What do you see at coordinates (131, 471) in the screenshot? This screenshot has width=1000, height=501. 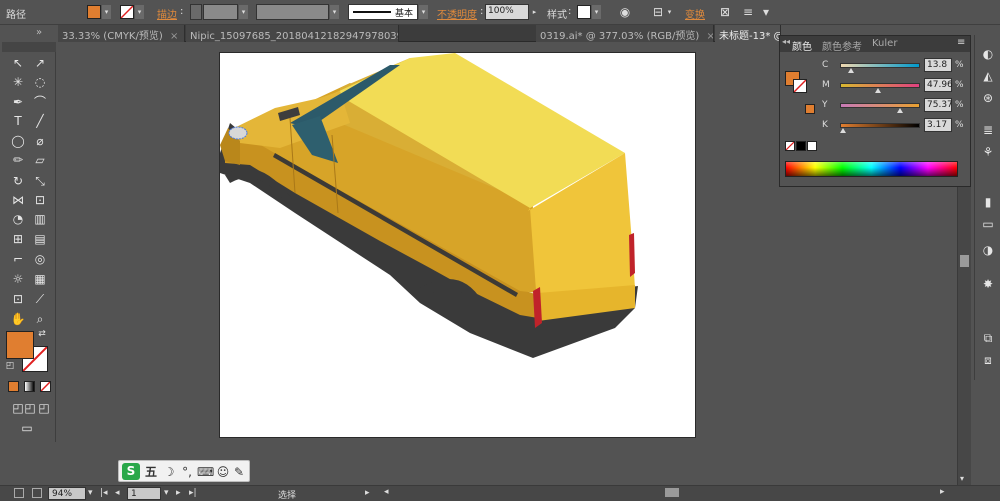 I see `ime-logo: S` at bounding box center [131, 471].